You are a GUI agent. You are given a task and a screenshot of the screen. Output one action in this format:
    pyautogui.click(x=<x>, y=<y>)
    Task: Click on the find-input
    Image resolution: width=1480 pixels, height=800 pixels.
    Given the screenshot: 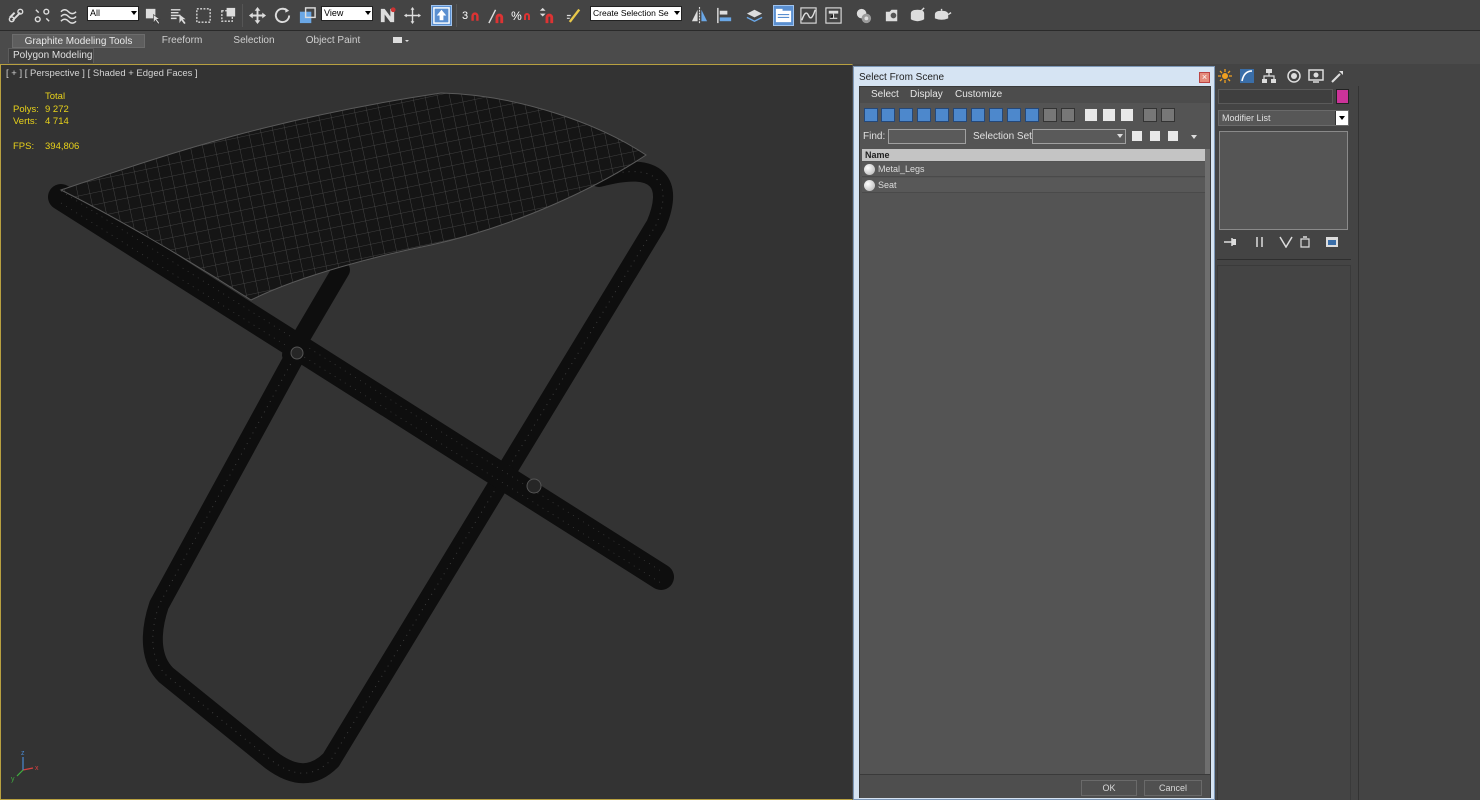 What is the action you would take?
    pyautogui.click(x=927, y=136)
    